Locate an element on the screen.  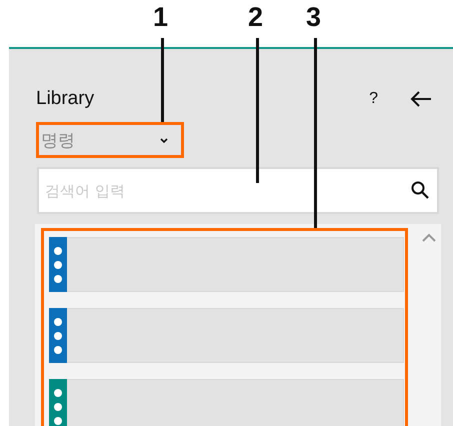
callout-number: 3 is located at coordinates (314, 17).